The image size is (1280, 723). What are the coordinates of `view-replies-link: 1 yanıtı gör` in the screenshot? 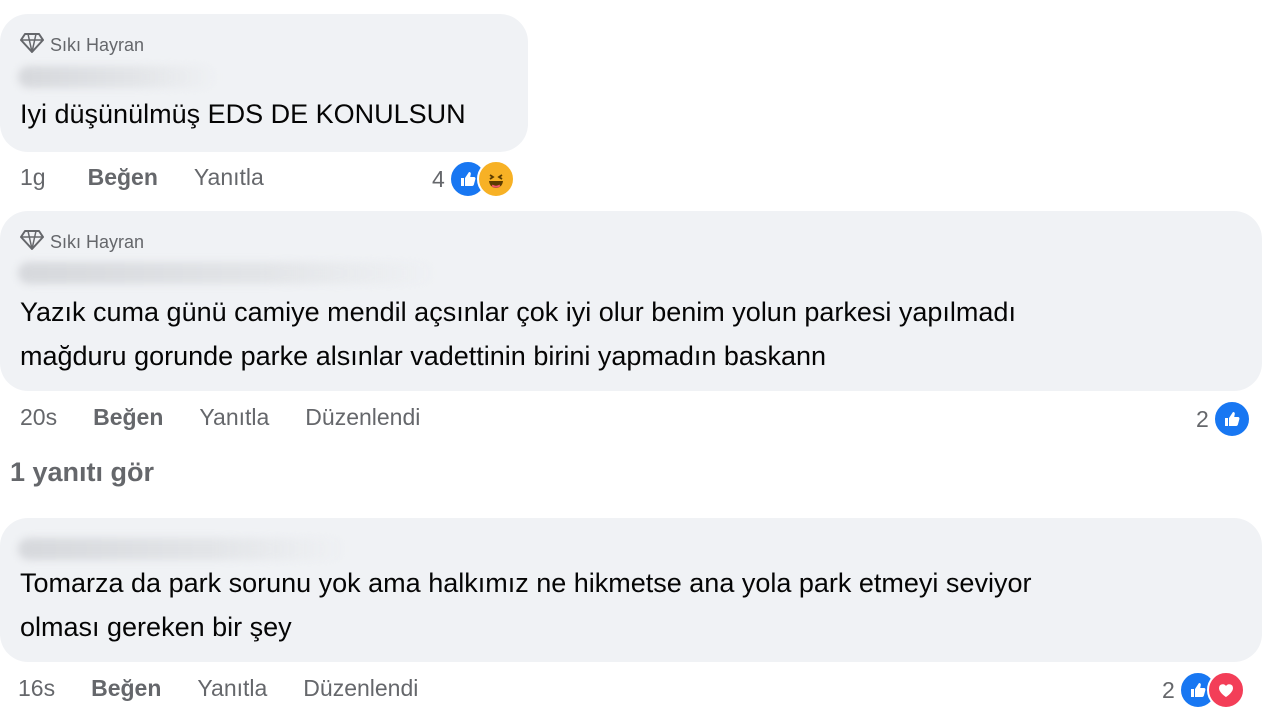 It's located at (82, 472).